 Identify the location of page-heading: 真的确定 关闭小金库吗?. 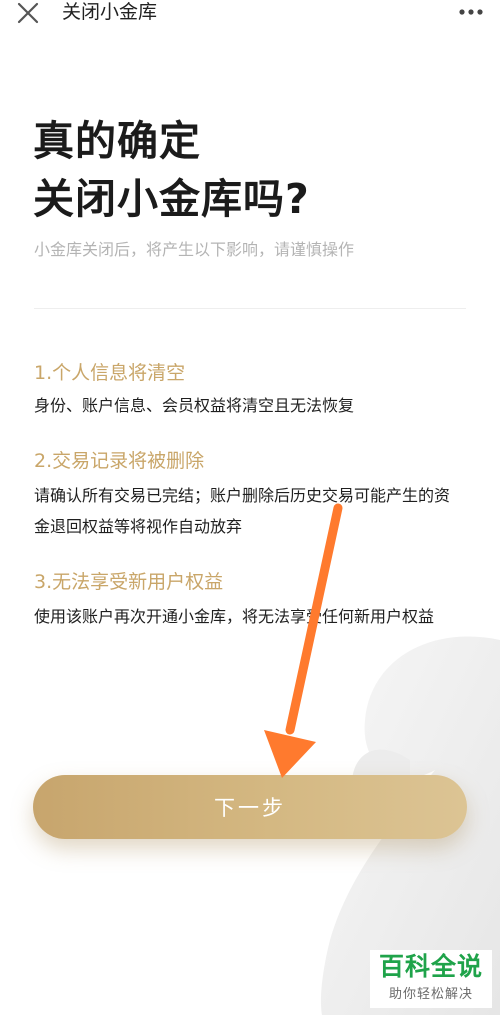
(171, 170).